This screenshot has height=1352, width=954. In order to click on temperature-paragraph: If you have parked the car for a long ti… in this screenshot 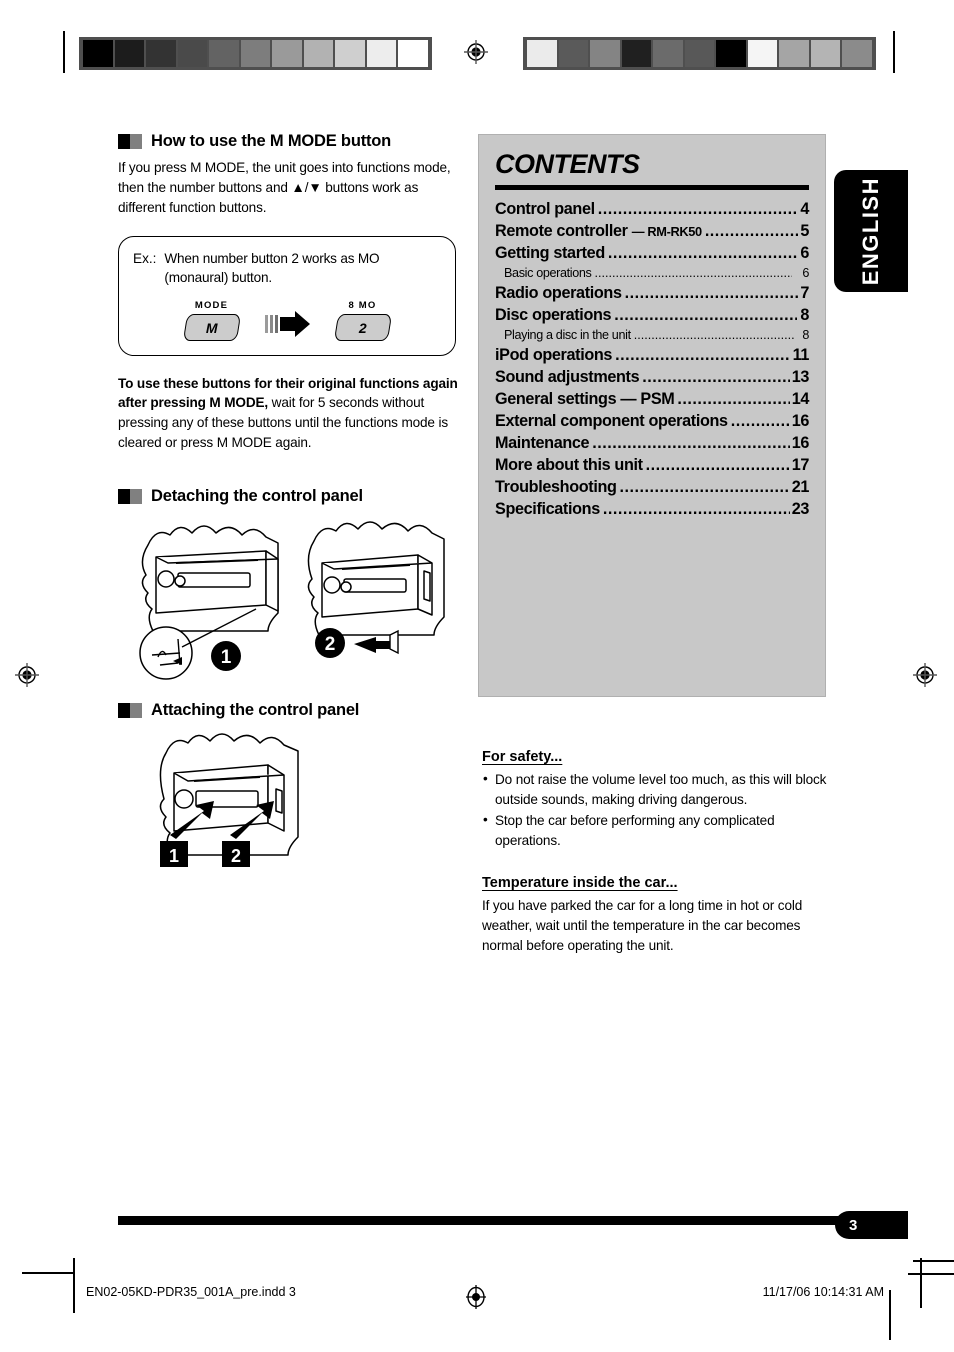, I will do `click(642, 925)`.